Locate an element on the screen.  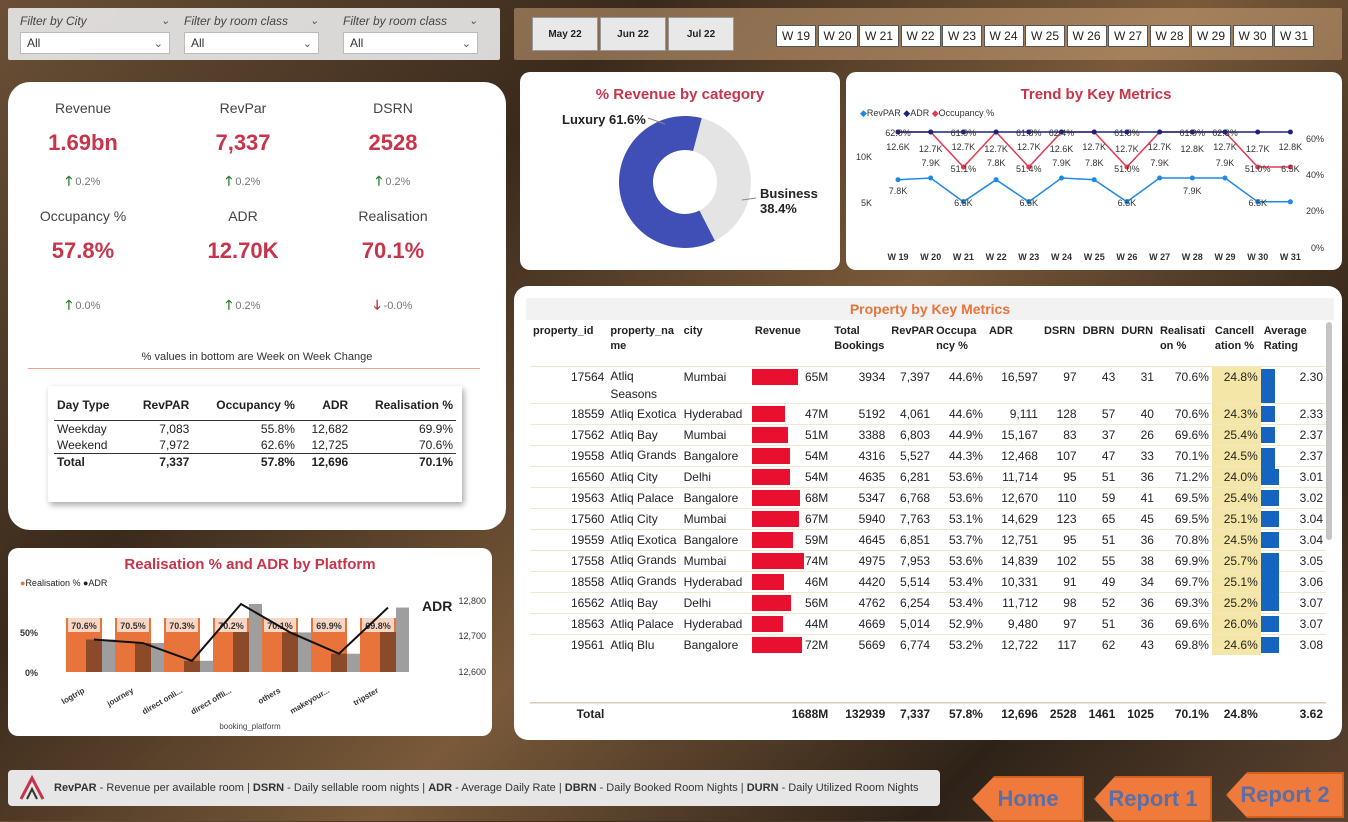
property-col-header: property_na me is located at coordinates (643, 344).